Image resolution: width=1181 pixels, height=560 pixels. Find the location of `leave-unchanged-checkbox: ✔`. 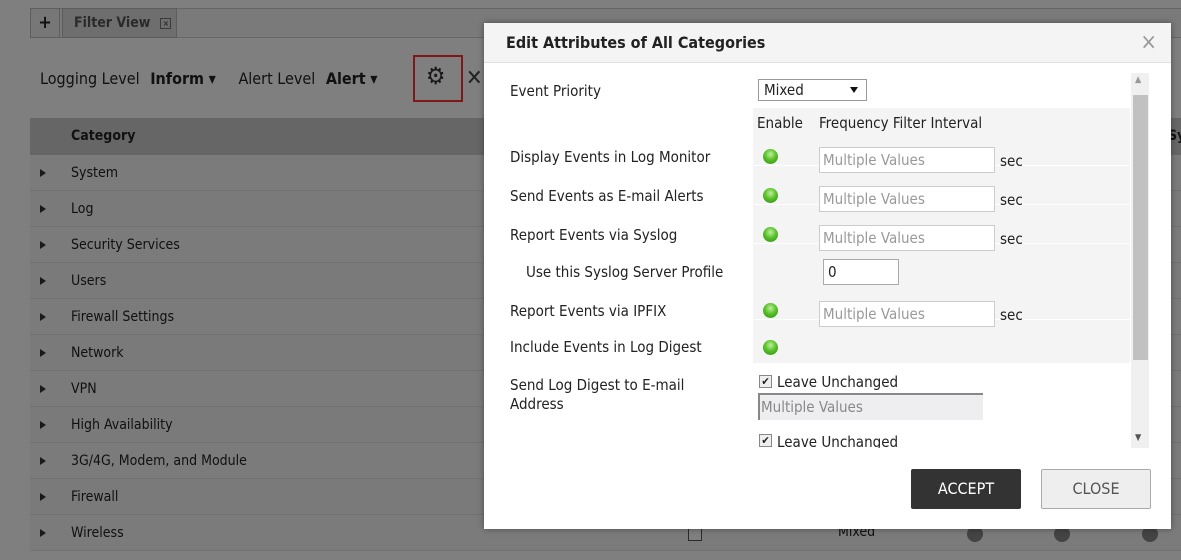

leave-unchanged-checkbox: ✔ is located at coordinates (765, 381).